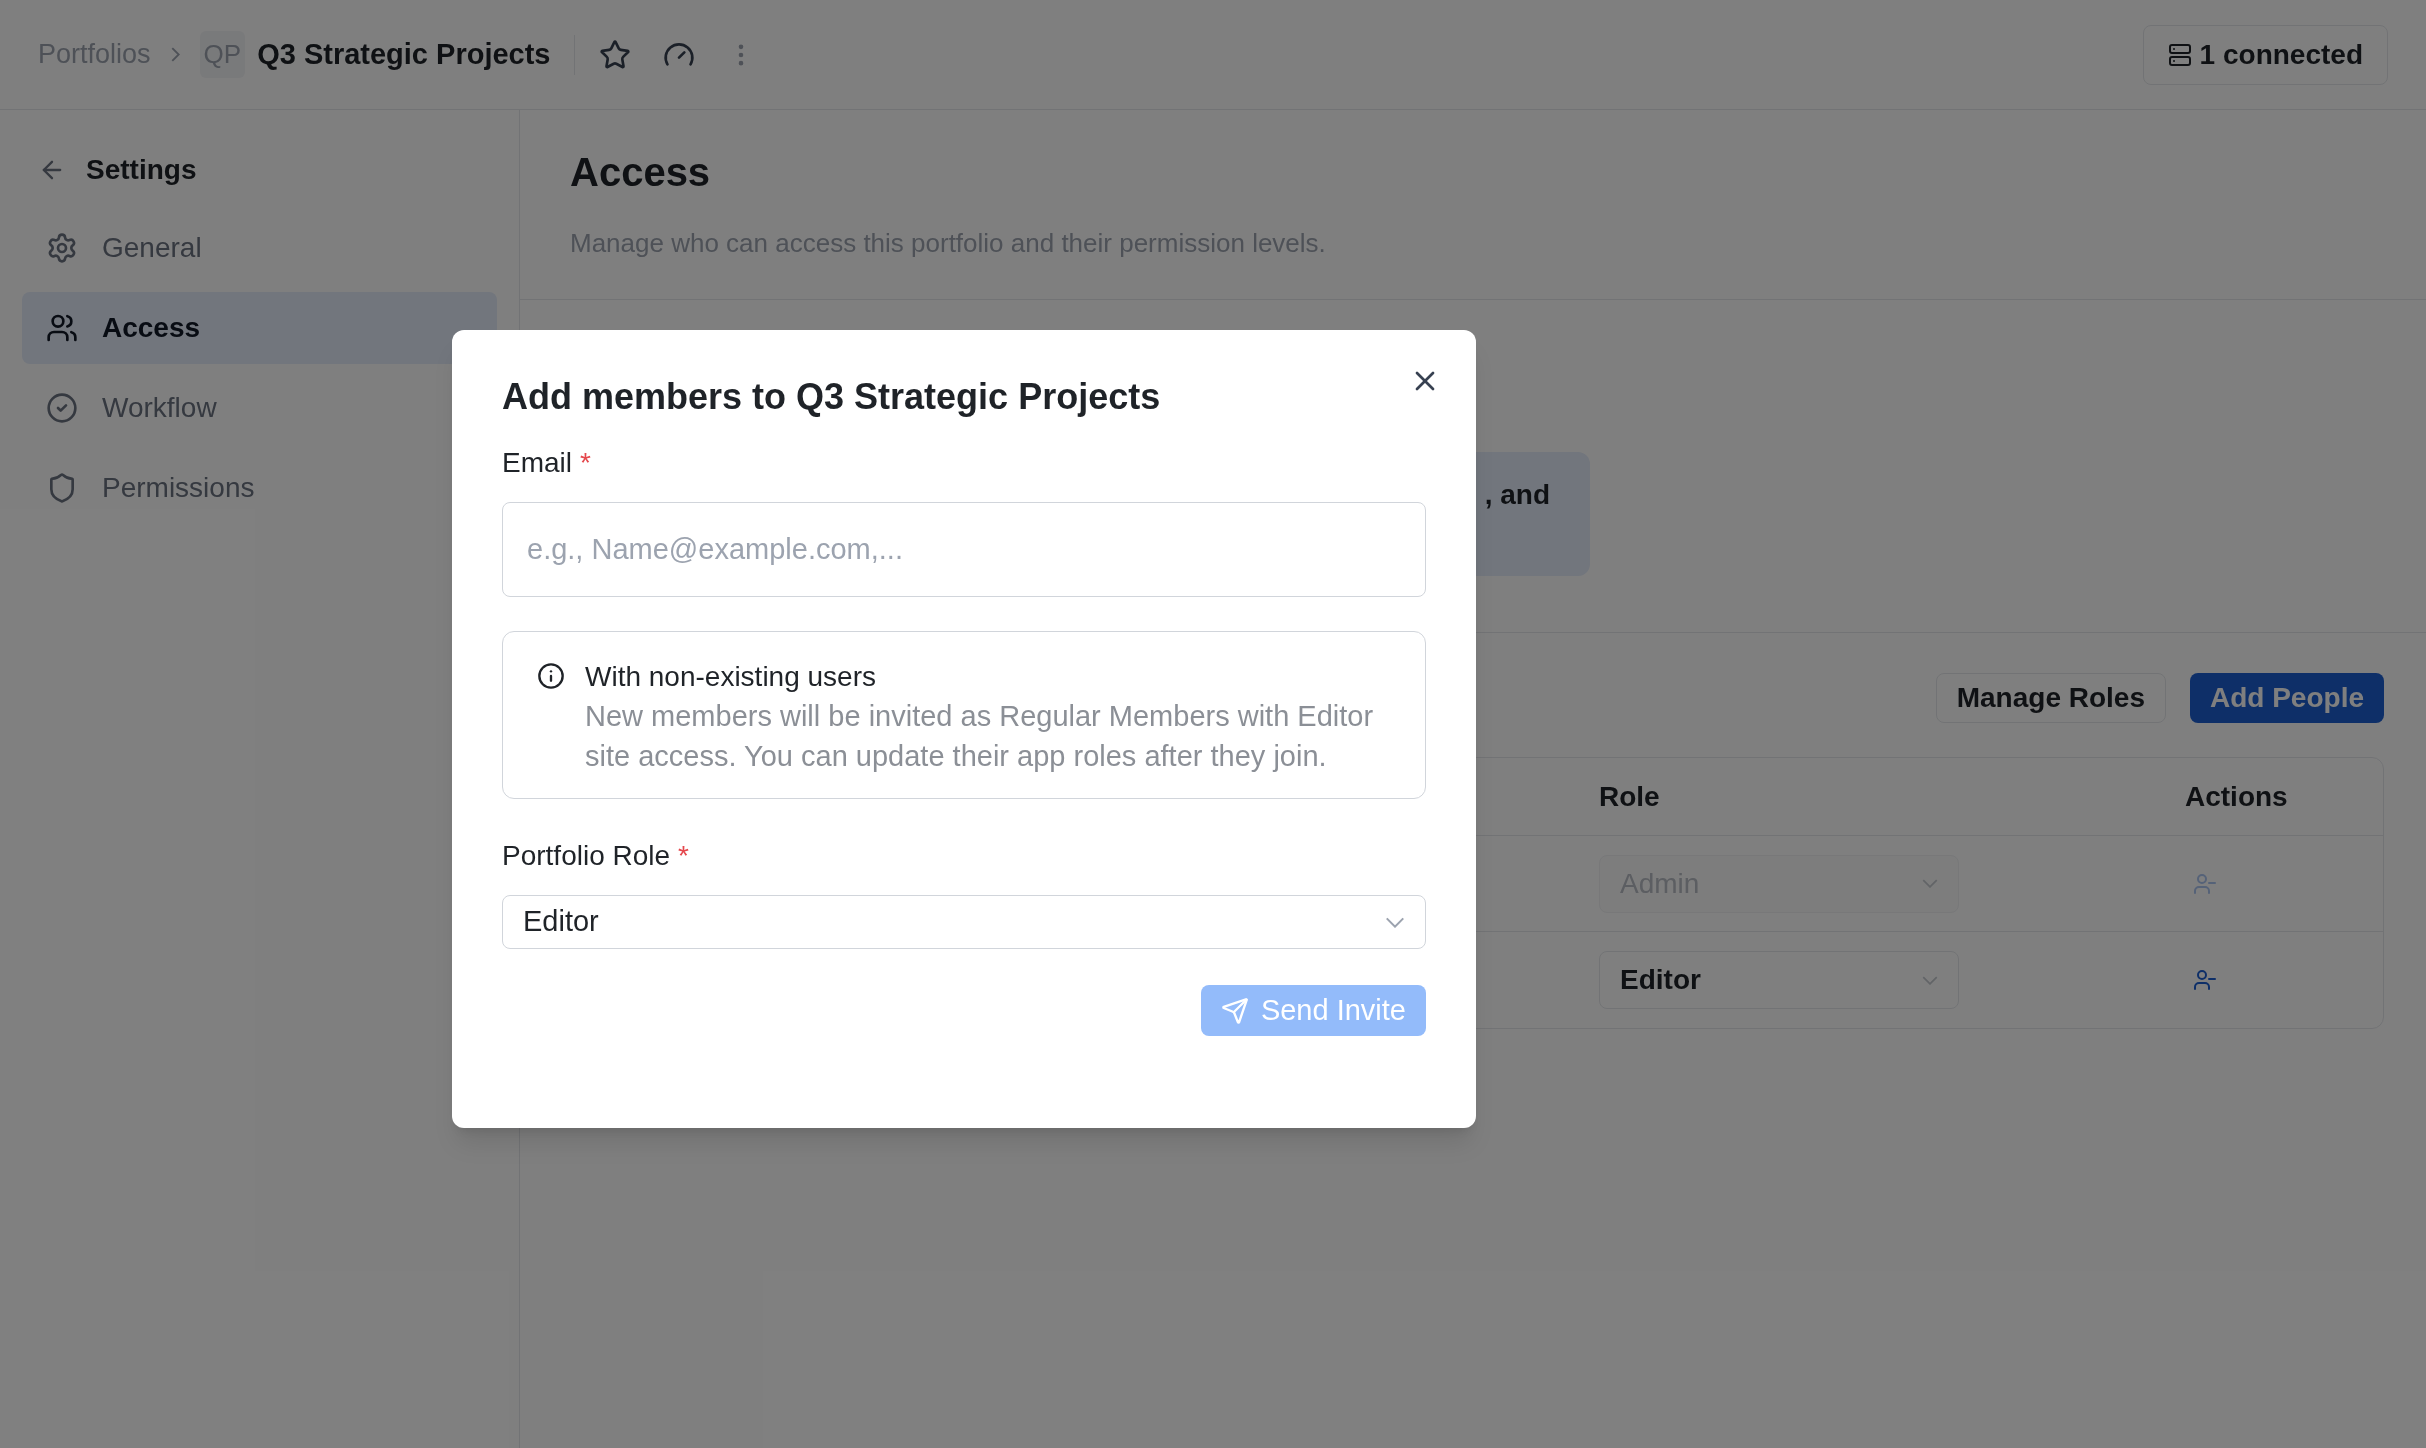 This screenshot has width=2426, height=1448. Describe the element at coordinates (1517, 495) in the screenshot. I see `notice-text: , and` at that location.